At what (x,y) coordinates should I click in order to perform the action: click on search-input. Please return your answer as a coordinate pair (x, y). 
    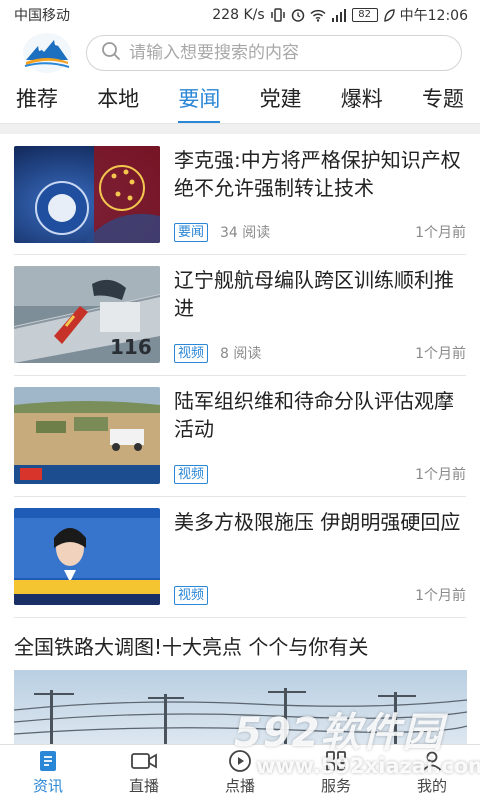
    Looking at the image, I should click on (288, 53).